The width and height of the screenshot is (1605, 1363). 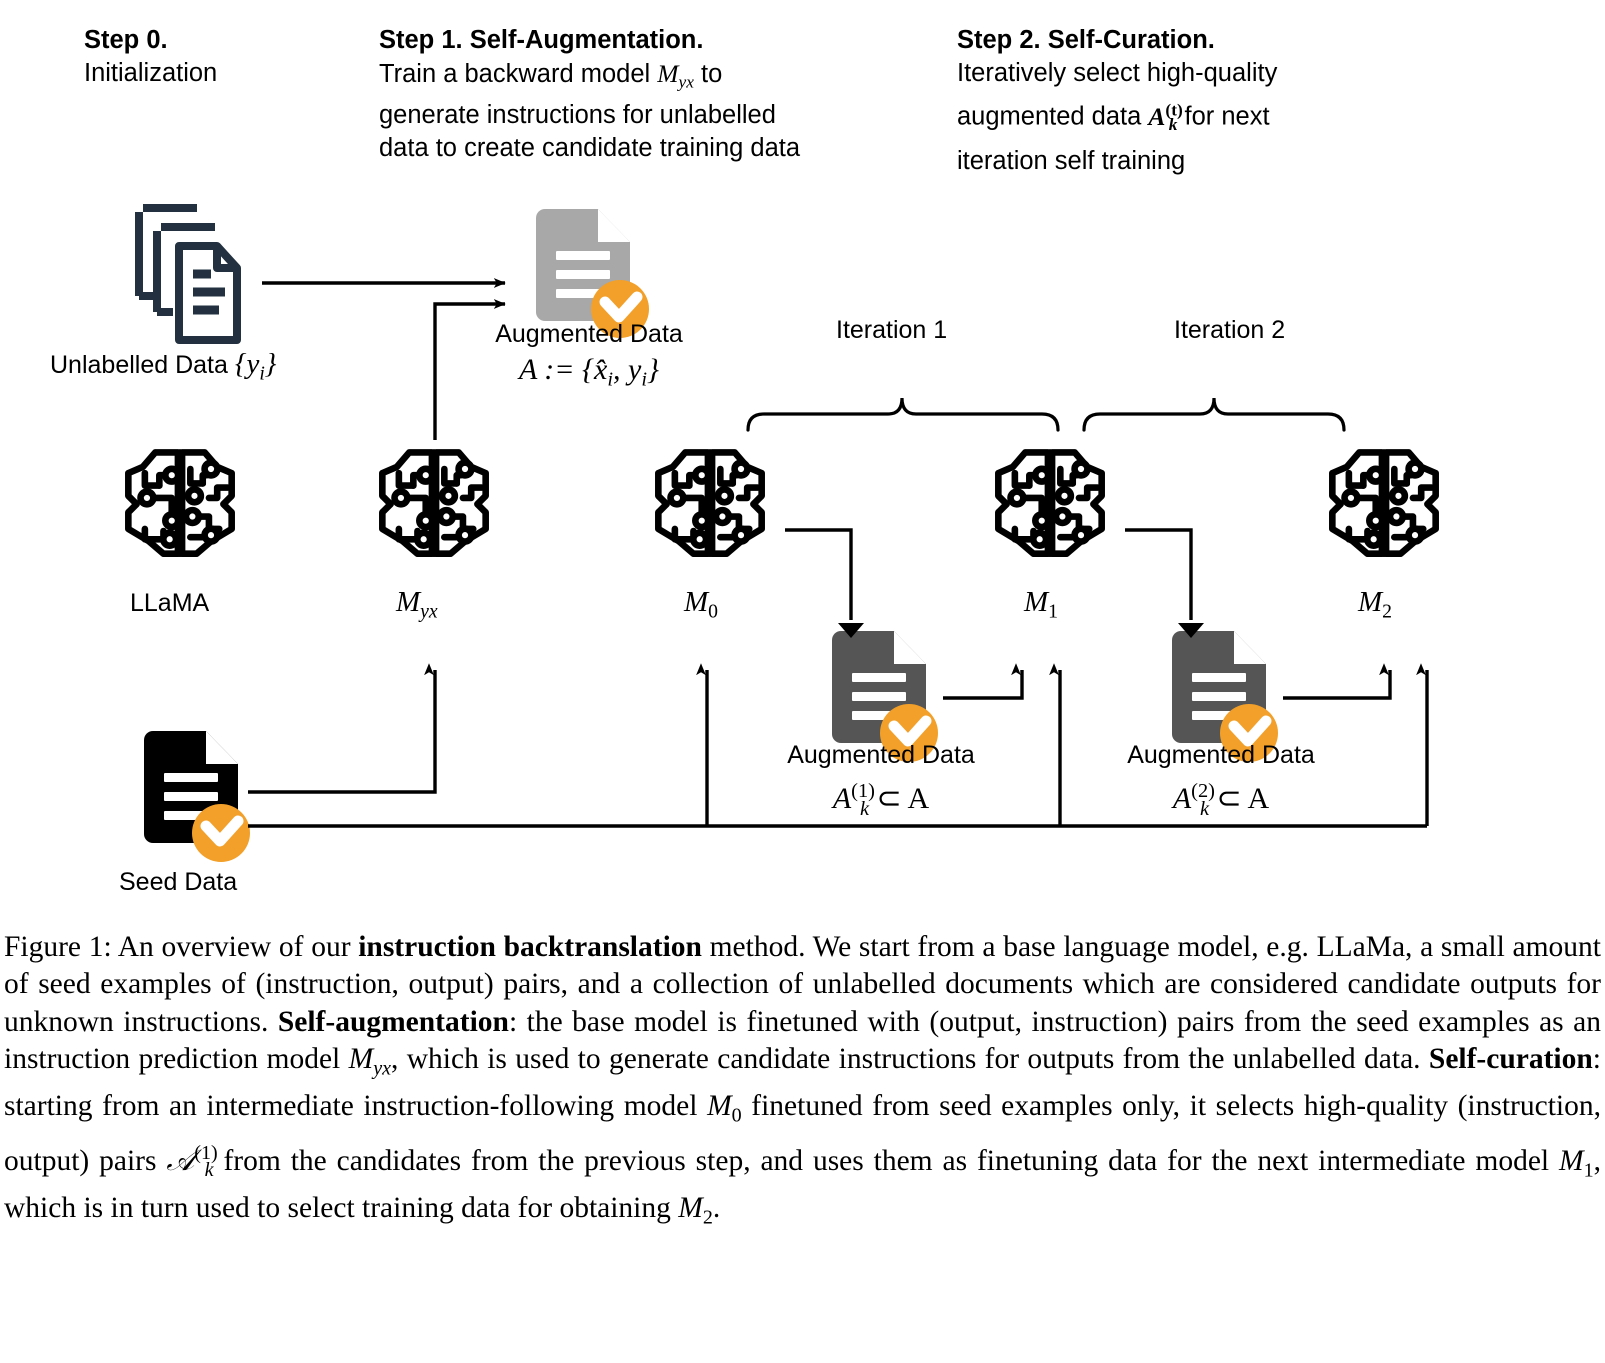 I want to click on model-m0-label: M0, so click(x=701, y=604).